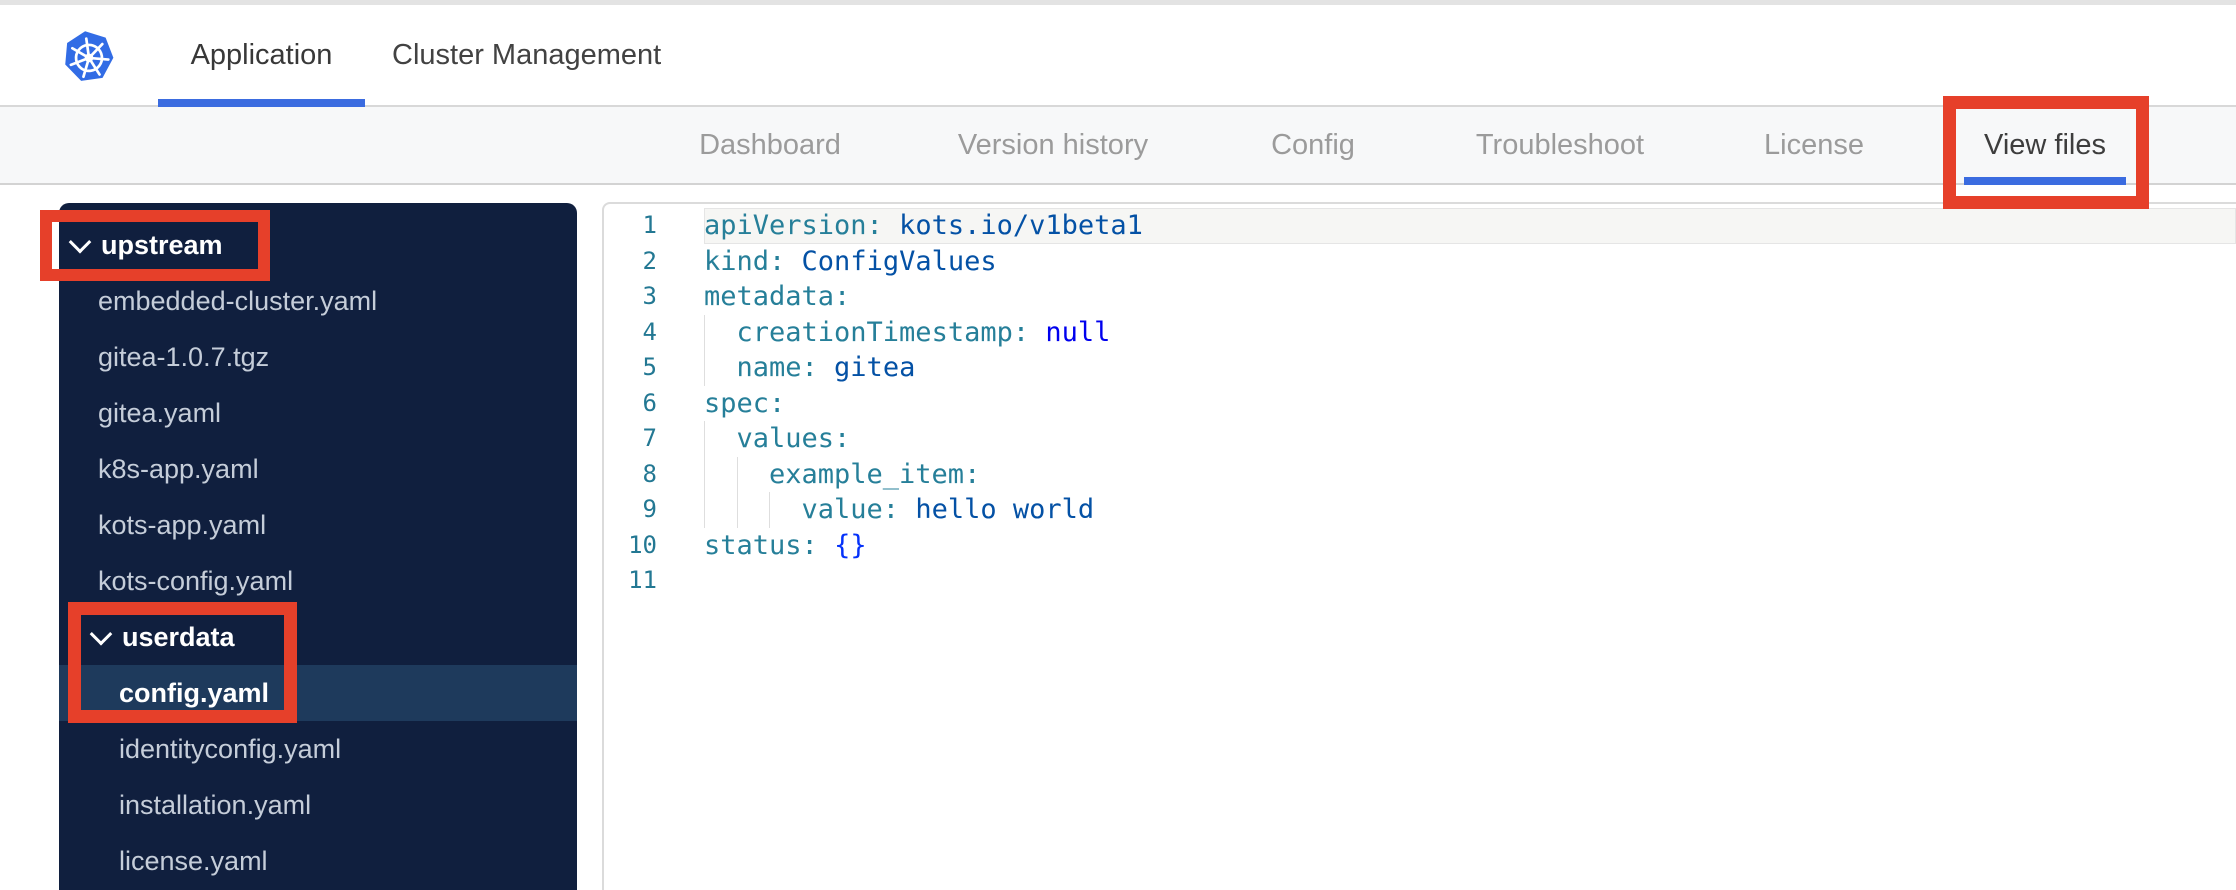  Describe the element at coordinates (318, 805) in the screenshot. I see `tree-file-installation.yaml: installation.yaml` at that location.